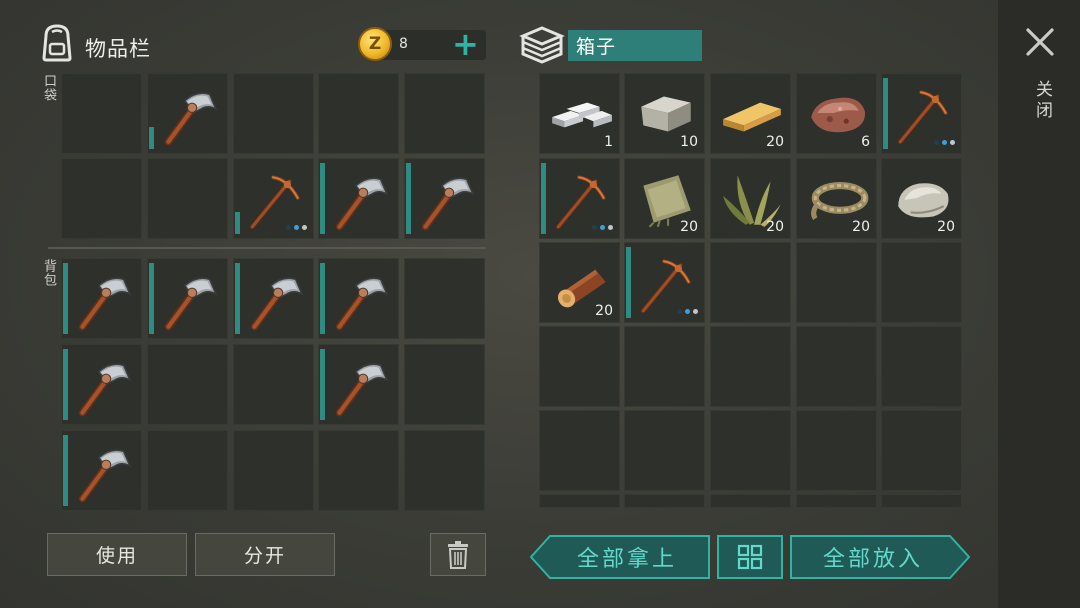 This screenshot has width=1080, height=608. What do you see at coordinates (626, 559) in the screenshot?
I see `take-all-label: 全部拿上` at bounding box center [626, 559].